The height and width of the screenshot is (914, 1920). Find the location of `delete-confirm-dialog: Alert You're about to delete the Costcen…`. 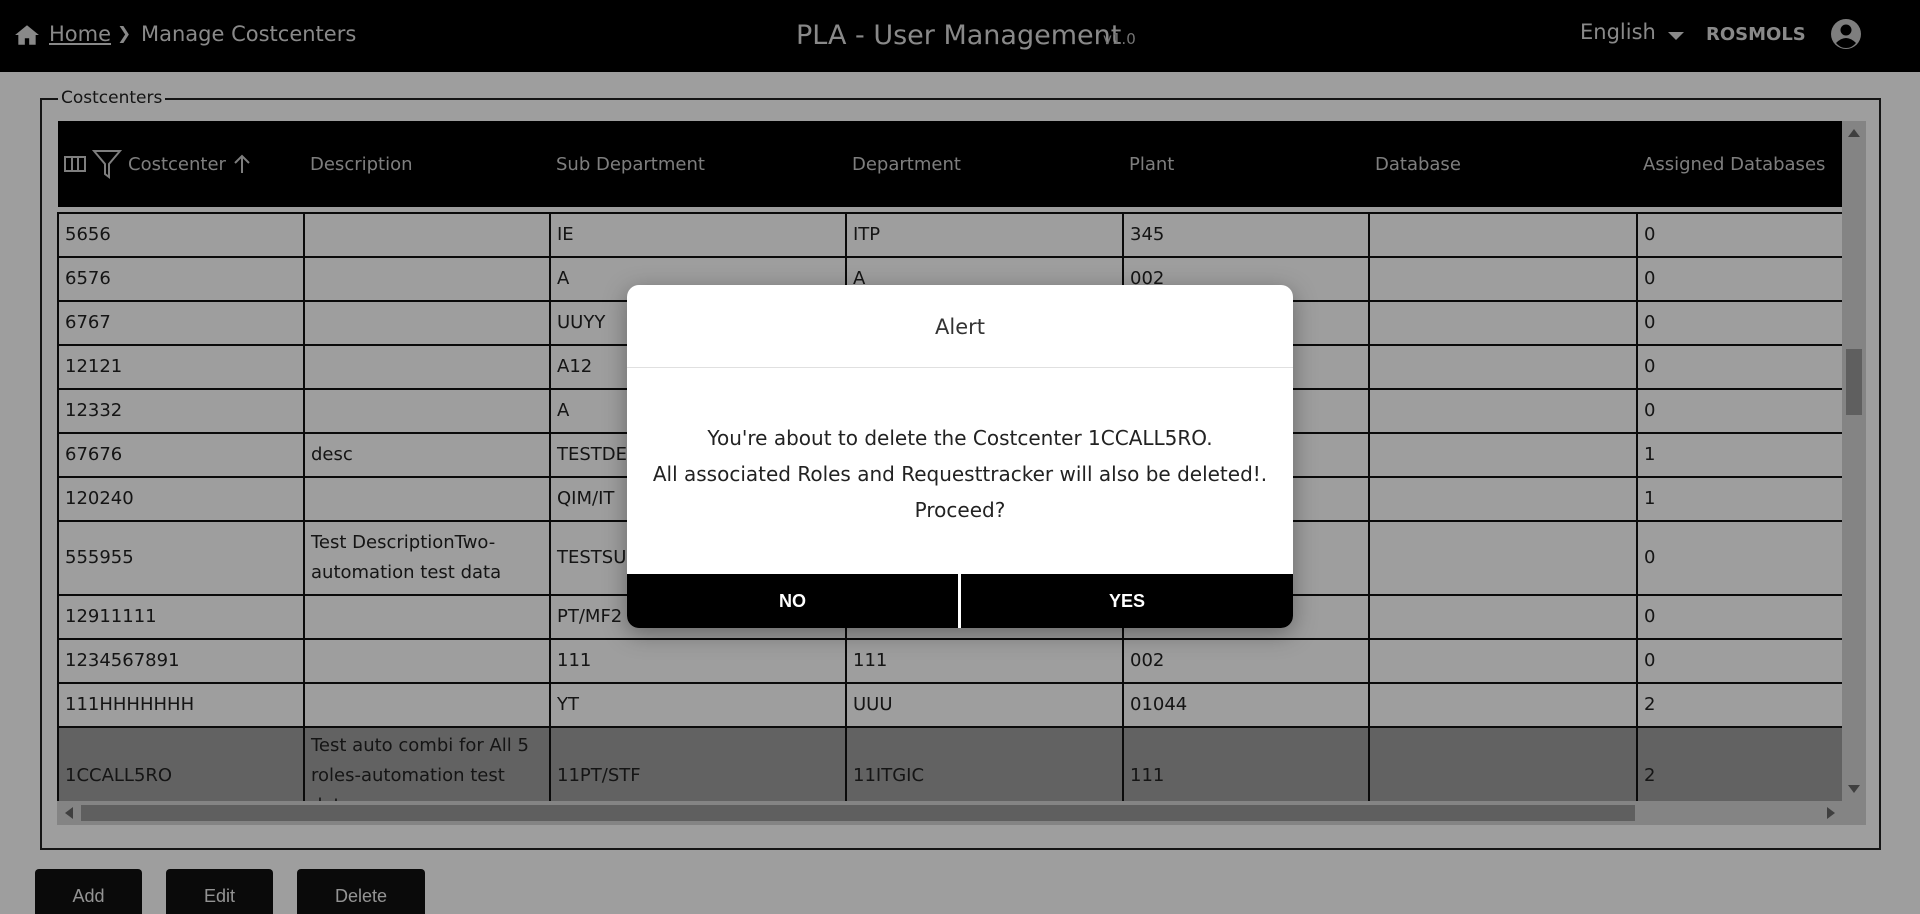

delete-confirm-dialog: Alert You're about to delete the Costcen… is located at coordinates (960, 456).